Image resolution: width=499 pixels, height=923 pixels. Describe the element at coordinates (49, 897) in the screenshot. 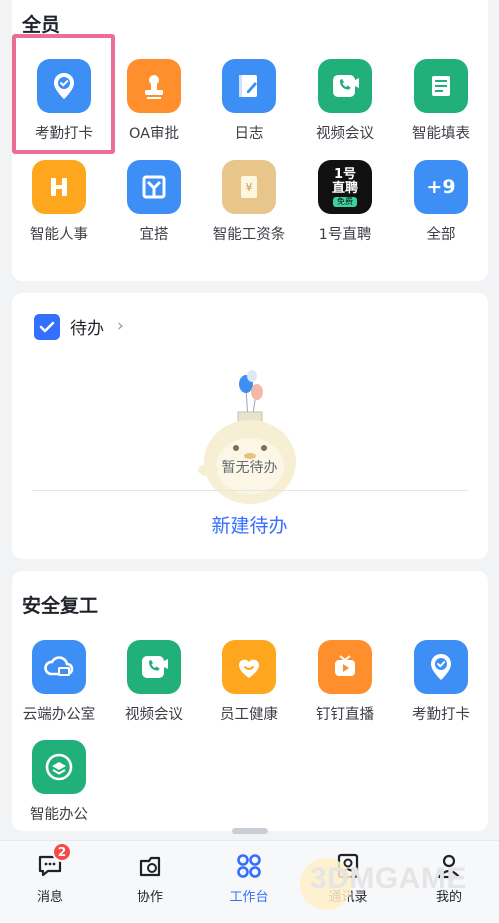

I see `tab-label: 消息` at that location.